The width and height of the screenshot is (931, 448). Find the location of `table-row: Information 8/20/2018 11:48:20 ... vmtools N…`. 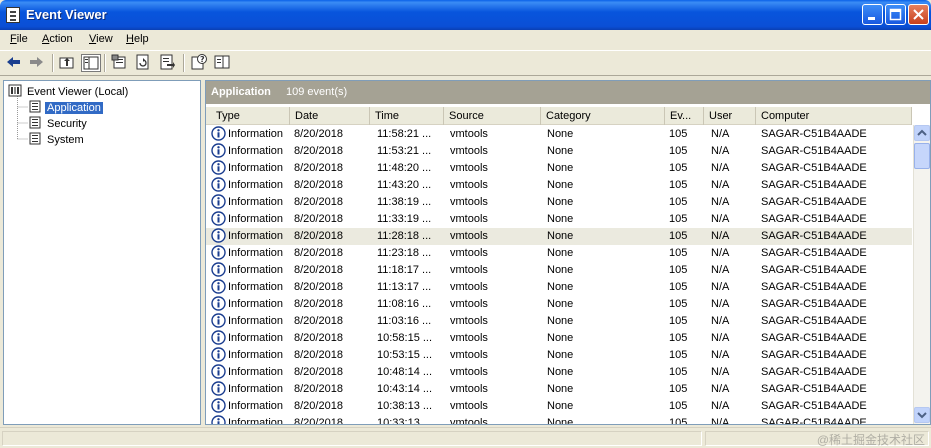

table-row: Information 8/20/2018 11:48:20 ... vmtools N… is located at coordinates (559, 168).